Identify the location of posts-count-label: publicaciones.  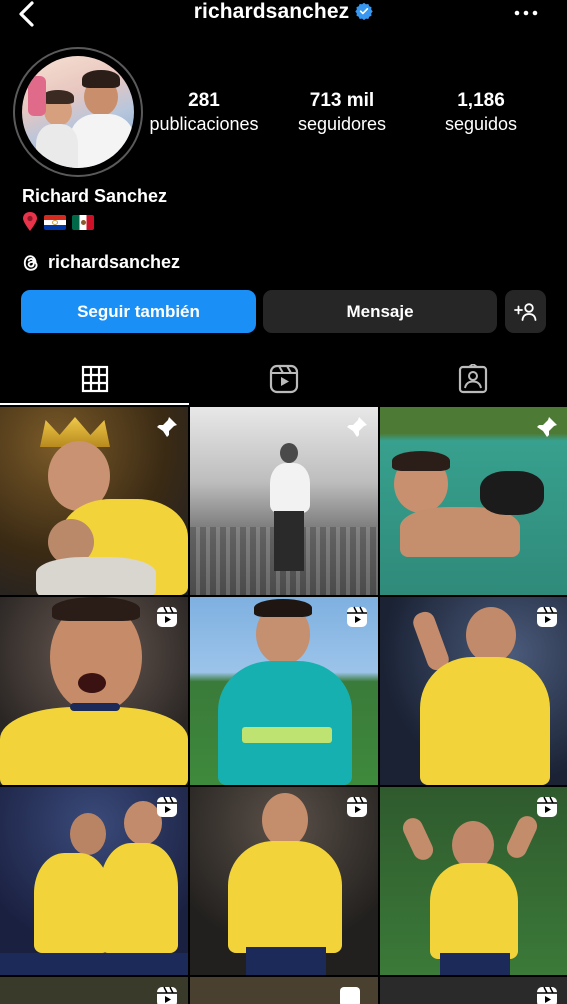
(204, 124).